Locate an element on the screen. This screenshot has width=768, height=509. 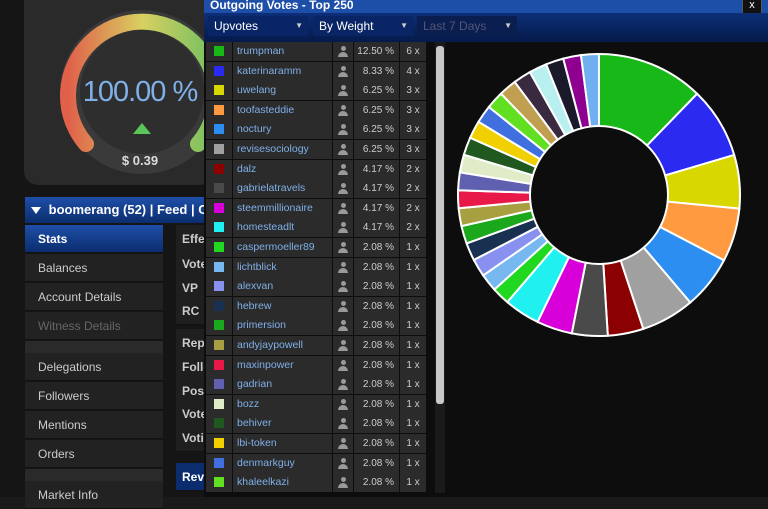
vote-row: toofasteddie 6.25 % 3 x is located at coordinates (319, 110).